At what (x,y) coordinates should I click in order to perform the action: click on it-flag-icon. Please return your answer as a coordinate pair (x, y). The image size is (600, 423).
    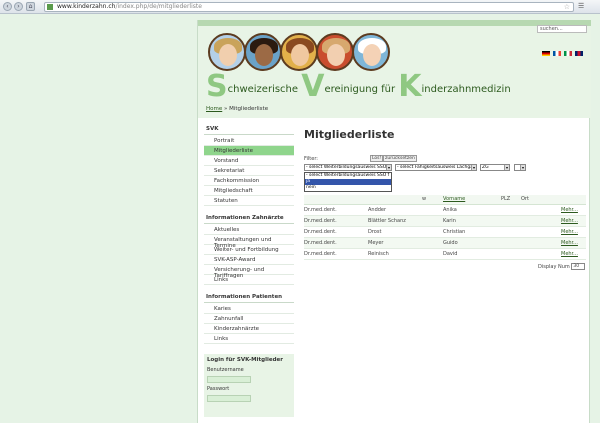
    Looking at the image, I should click on (568, 53).